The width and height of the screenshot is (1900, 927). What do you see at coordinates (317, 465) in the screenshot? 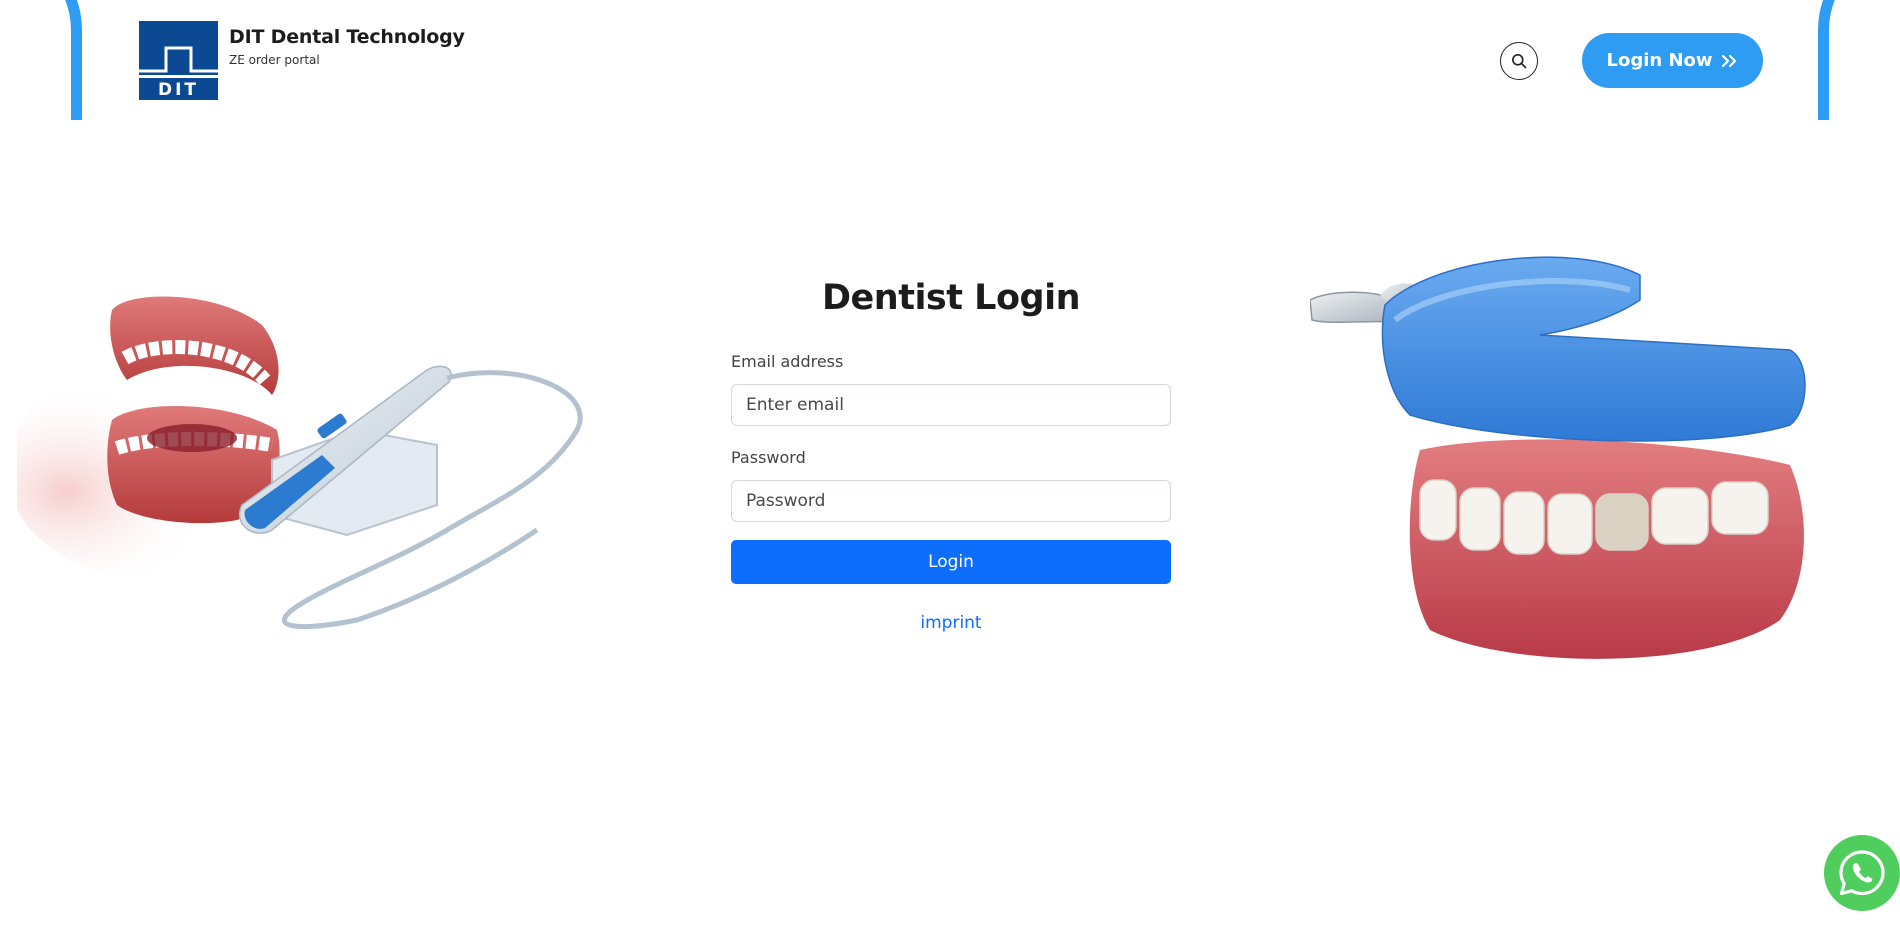
I see `dental-jaw-scanner-image` at bounding box center [317, 465].